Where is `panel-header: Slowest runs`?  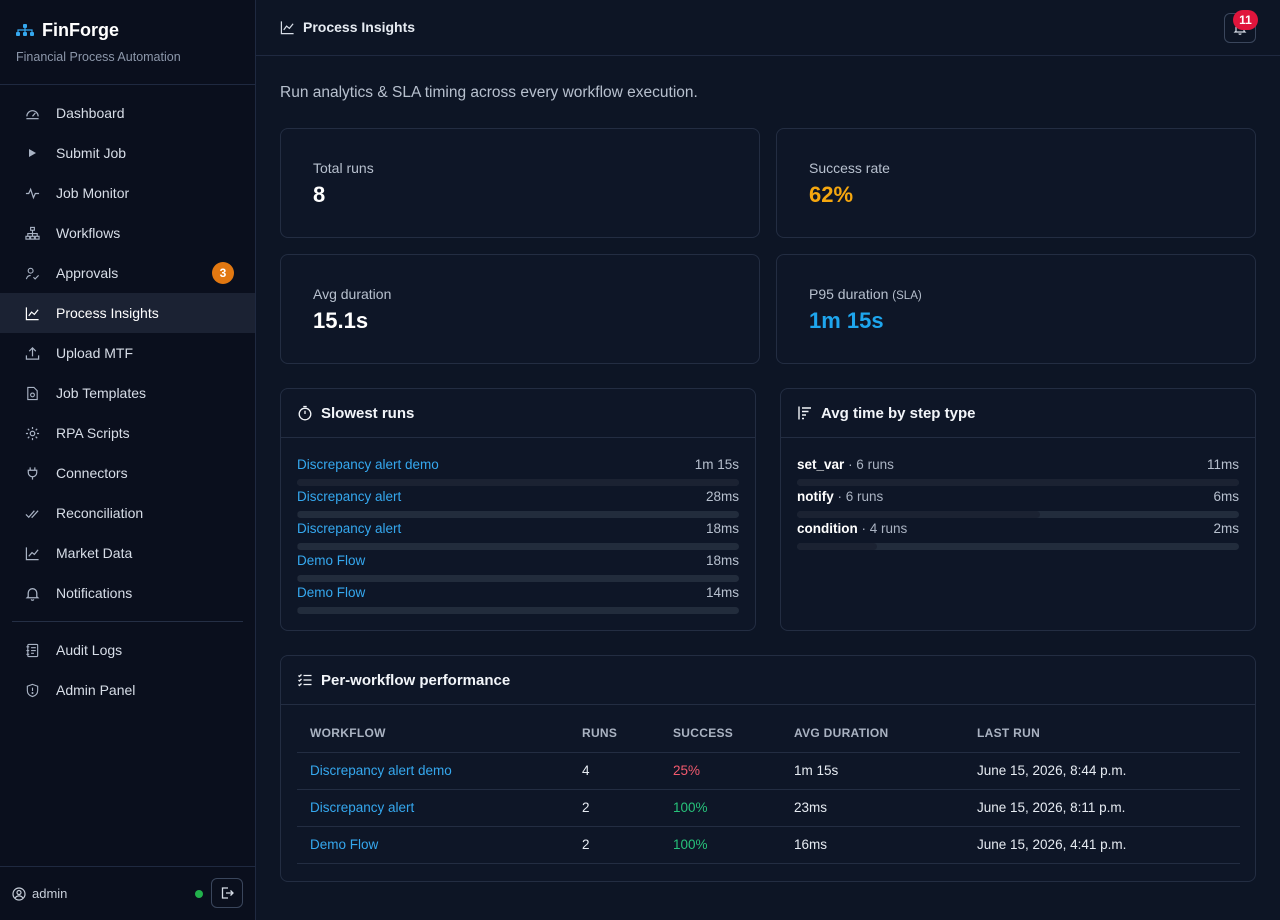 panel-header: Slowest runs is located at coordinates (518, 413).